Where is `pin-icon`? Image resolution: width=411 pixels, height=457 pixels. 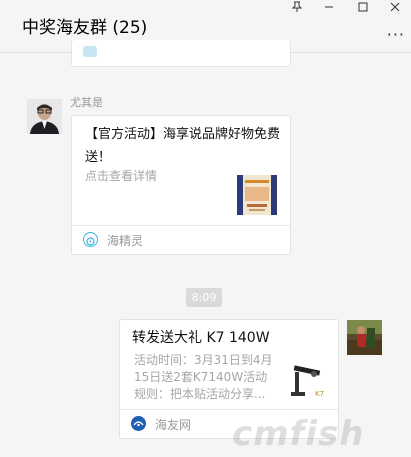 pin-icon is located at coordinates (297, 9).